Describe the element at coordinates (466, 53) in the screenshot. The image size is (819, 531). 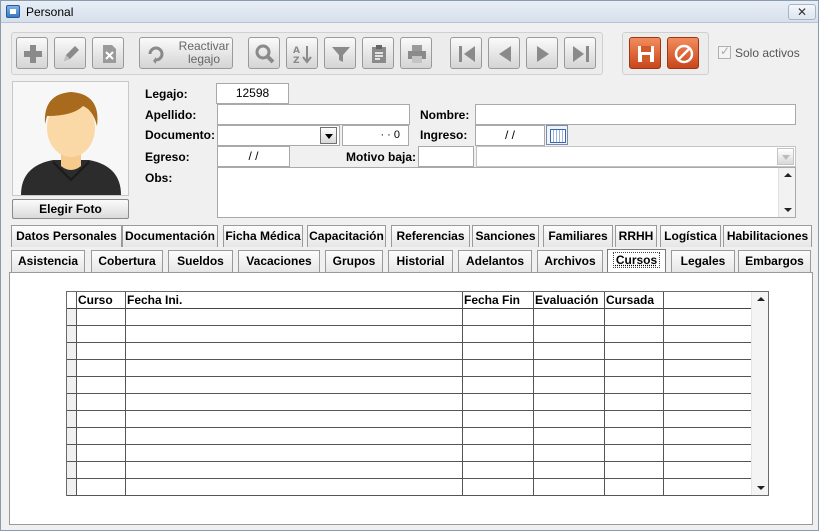
I see `first-record-button` at that location.